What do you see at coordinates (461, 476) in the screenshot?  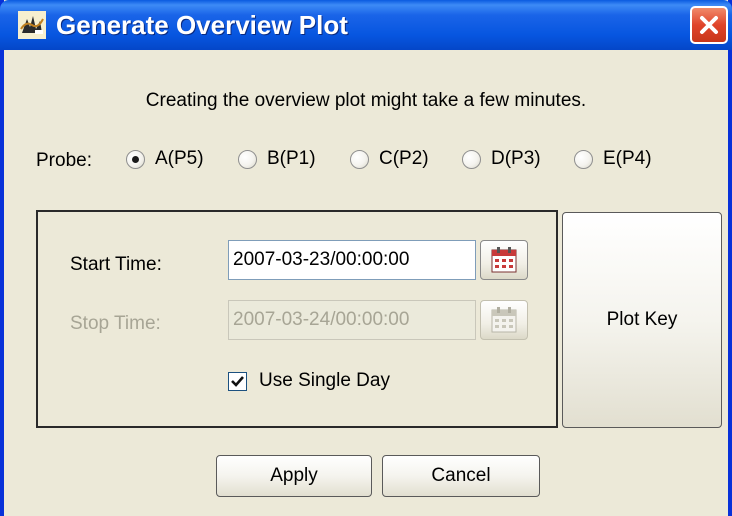 I see `cancel-button: Cancel` at bounding box center [461, 476].